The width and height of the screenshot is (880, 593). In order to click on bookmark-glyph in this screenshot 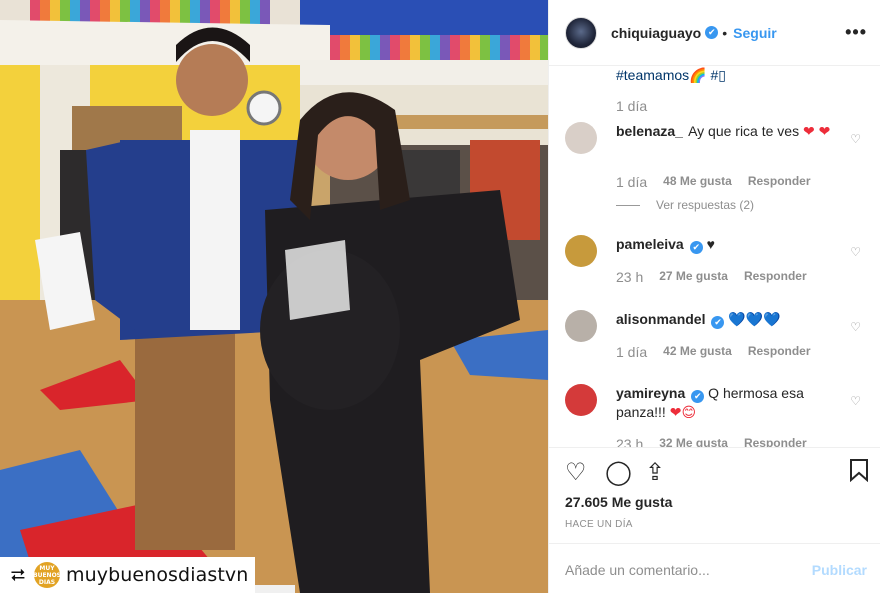, I will do `click(859, 471)`.